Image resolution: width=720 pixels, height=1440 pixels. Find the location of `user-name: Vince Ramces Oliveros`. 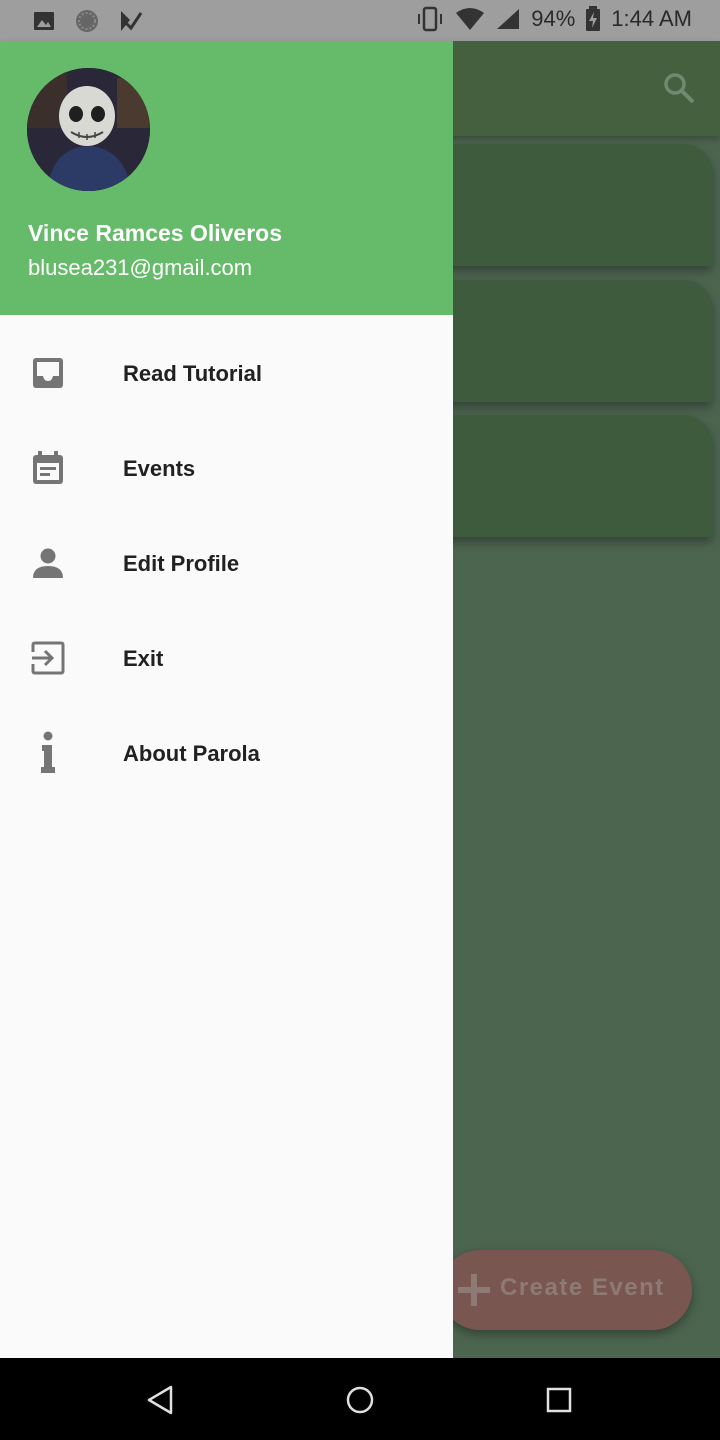

user-name: Vince Ramces Oliveros is located at coordinates (155, 233).